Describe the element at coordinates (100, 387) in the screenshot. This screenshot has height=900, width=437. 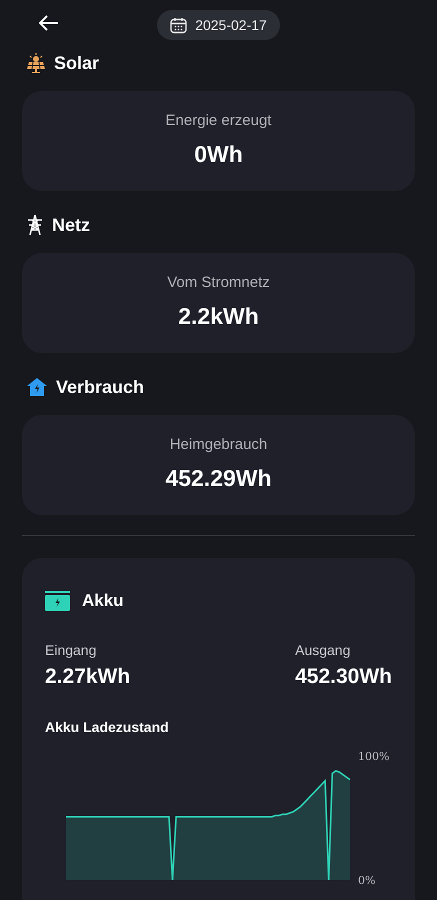
I see `section-title: Verbrauch` at that location.